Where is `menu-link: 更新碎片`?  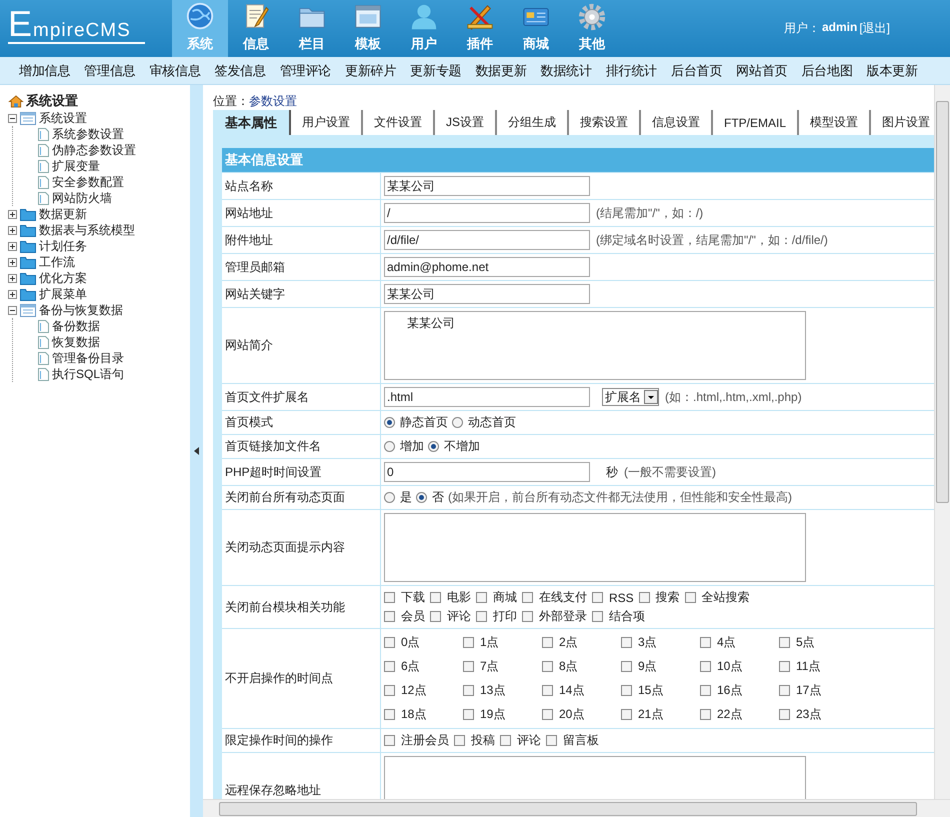
menu-link: 更新碎片 is located at coordinates (371, 71).